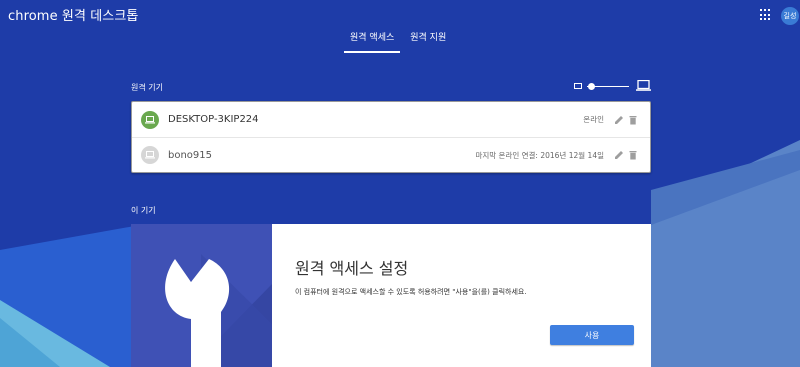 The height and width of the screenshot is (367, 800). I want to click on host-status: 마지막 온라인 연결: 2016년 12월 14일, so click(539, 155).